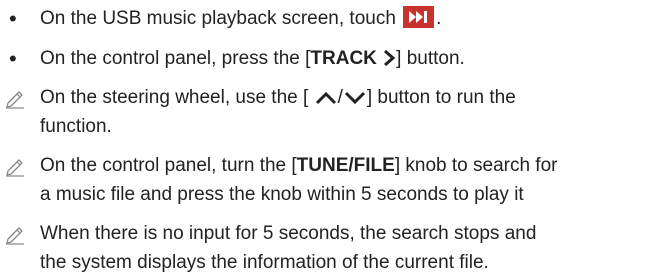  I want to click on note-text: On the steering wheel, use the [, so click(174, 97).